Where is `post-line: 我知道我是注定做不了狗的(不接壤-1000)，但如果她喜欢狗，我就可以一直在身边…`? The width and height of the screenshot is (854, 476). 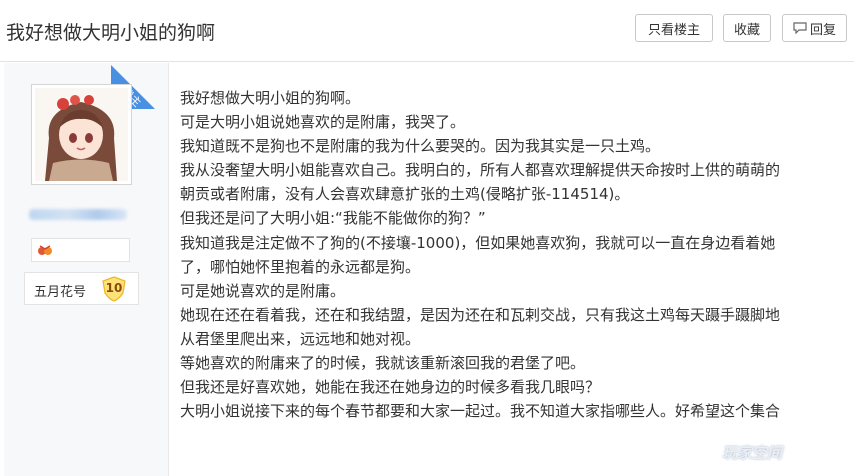 post-line: 我知道我是注定做不了狗的(不接壤-1000)，但如果她喜欢狗，我就可以一直在身边… is located at coordinates (478, 242).